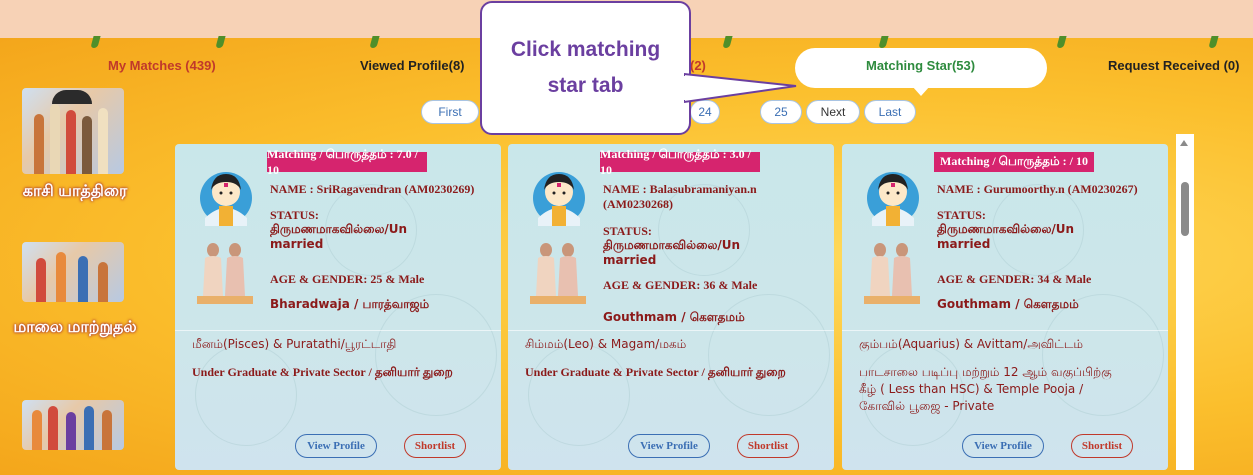 The width and height of the screenshot is (1253, 475). I want to click on tab-viewed-profile: Viewed Profile(8), so click(412, 65).